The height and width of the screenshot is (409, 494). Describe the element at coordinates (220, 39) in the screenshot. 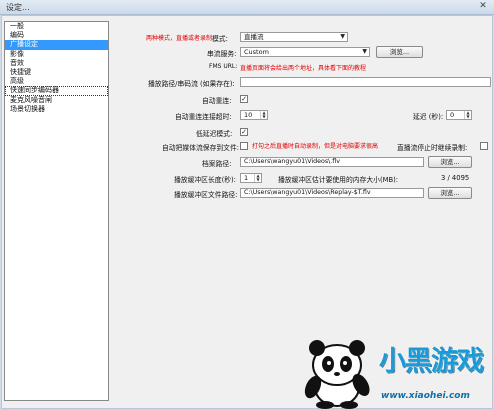

I see `mode-label: 模式:` at that location.